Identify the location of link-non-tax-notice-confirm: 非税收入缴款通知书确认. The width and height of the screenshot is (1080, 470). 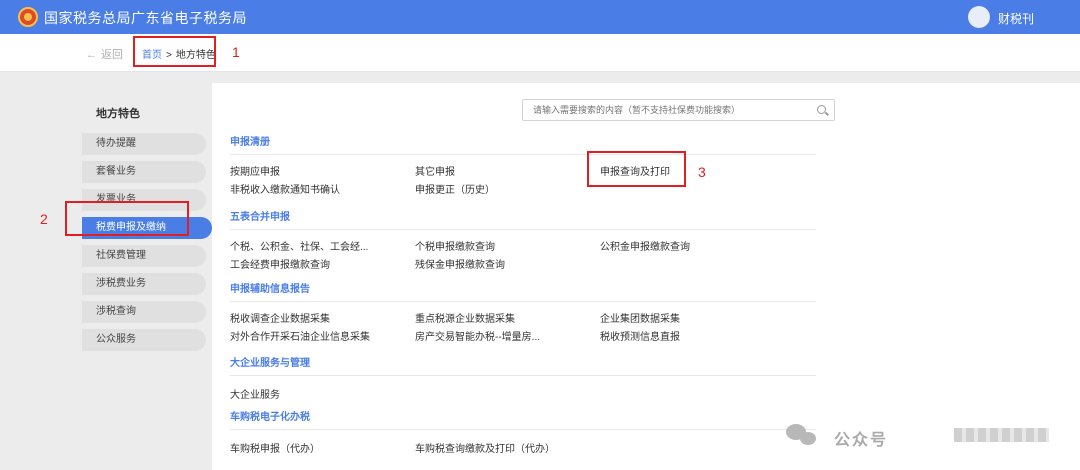
(285, 188).